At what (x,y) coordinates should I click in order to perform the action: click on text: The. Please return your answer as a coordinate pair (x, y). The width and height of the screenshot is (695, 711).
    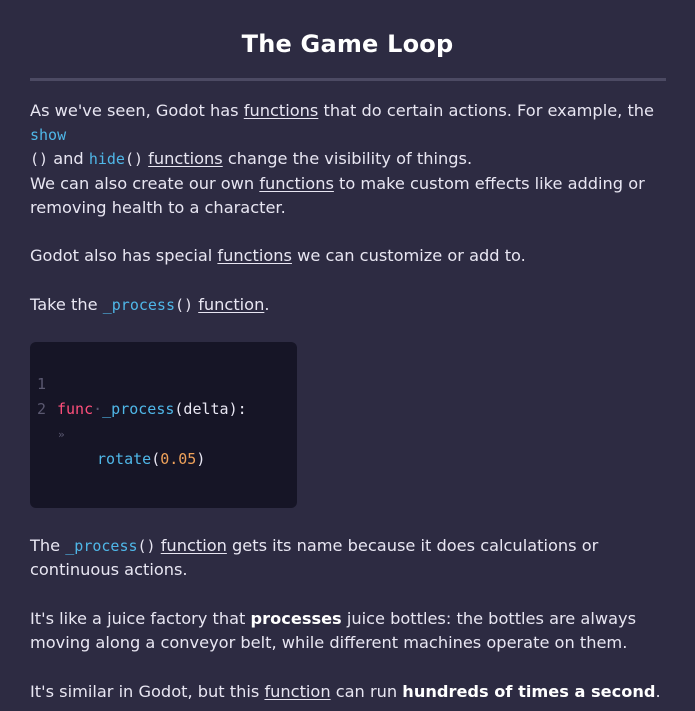
    Looking at the image, I should click on (48, 545).